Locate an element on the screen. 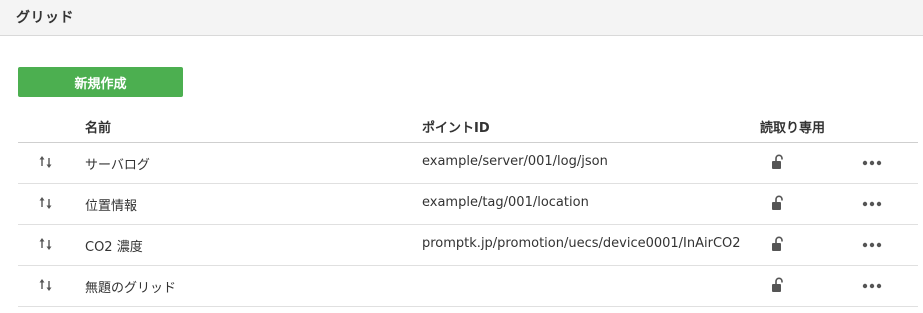  row-point-id: example/server/001/log/json is located at coordinates (515, 161).